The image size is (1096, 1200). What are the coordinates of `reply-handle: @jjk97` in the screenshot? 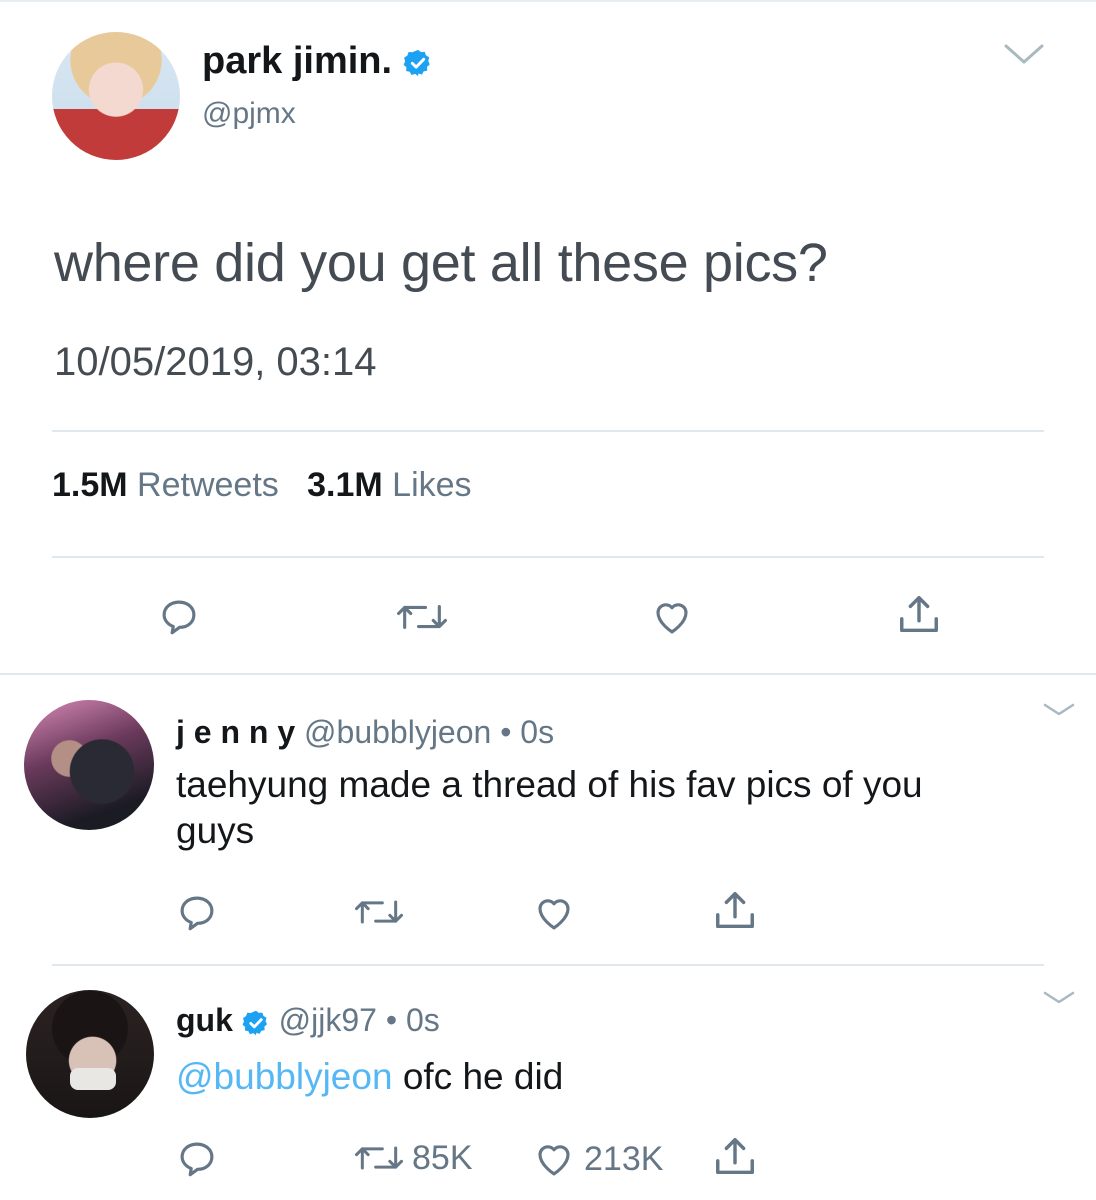 It's located at (328, 1020).